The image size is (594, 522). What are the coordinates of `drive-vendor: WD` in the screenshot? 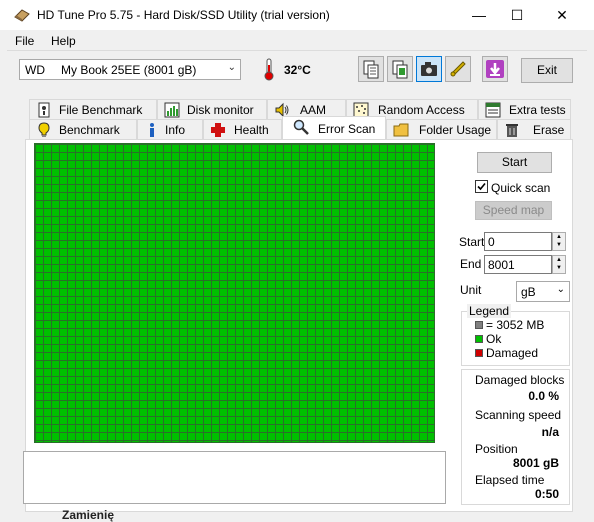 It's located at (35, 70).